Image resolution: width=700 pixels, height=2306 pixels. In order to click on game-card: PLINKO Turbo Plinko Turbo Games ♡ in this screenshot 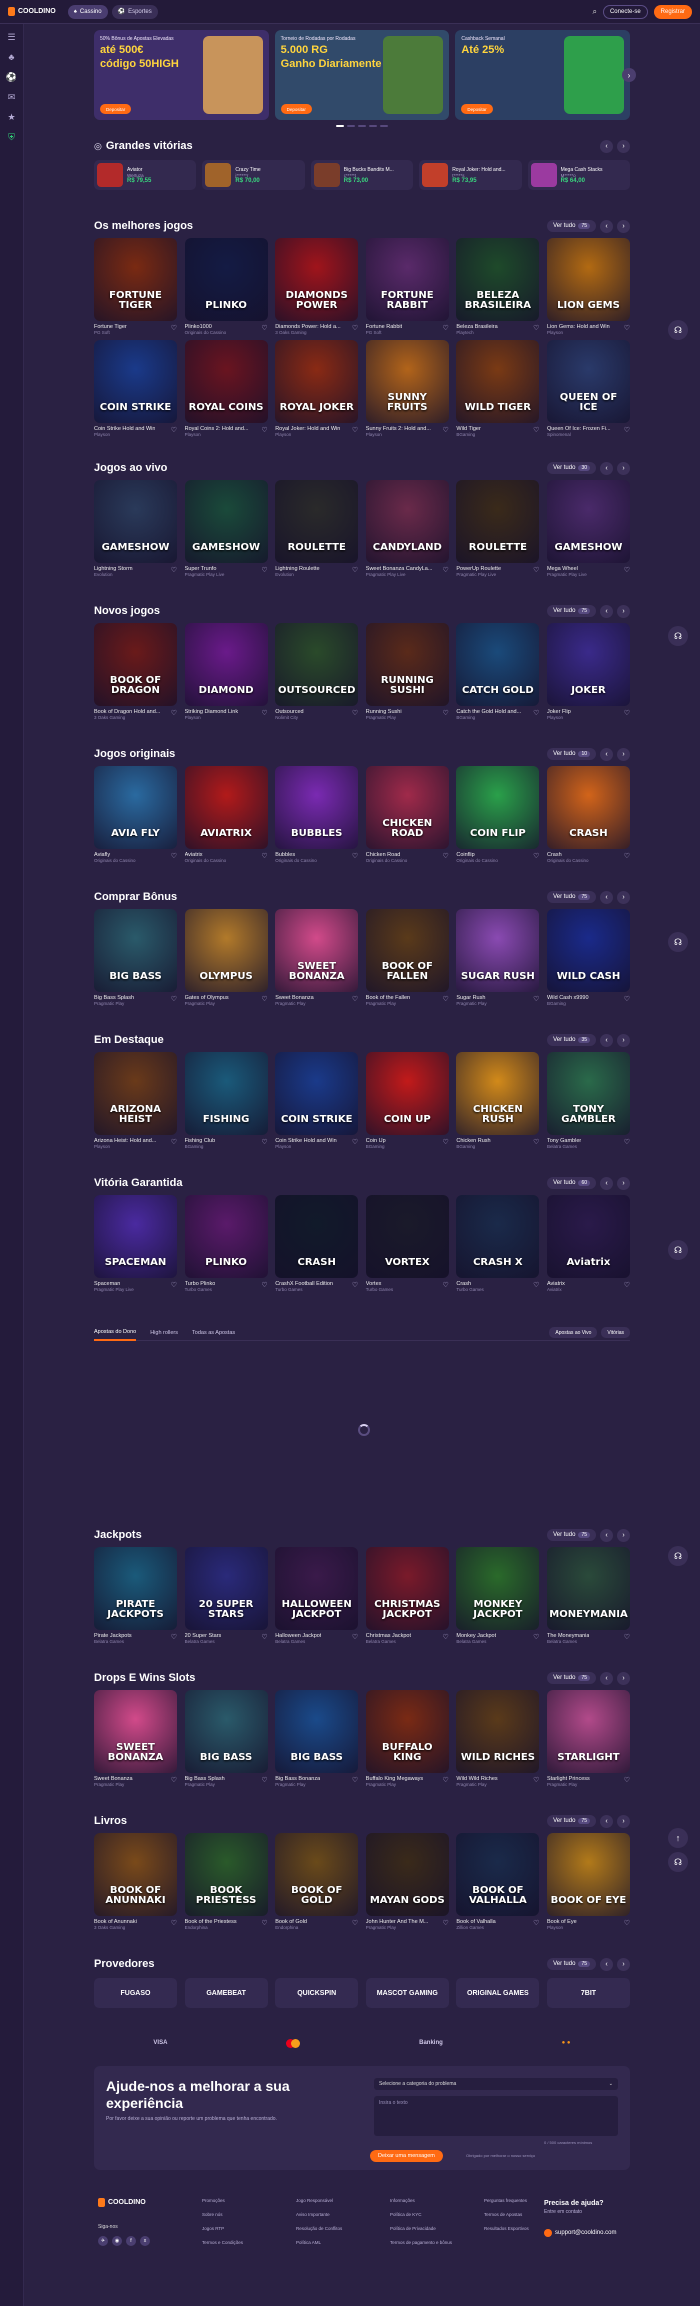, I will do `click(226, 1245)`.